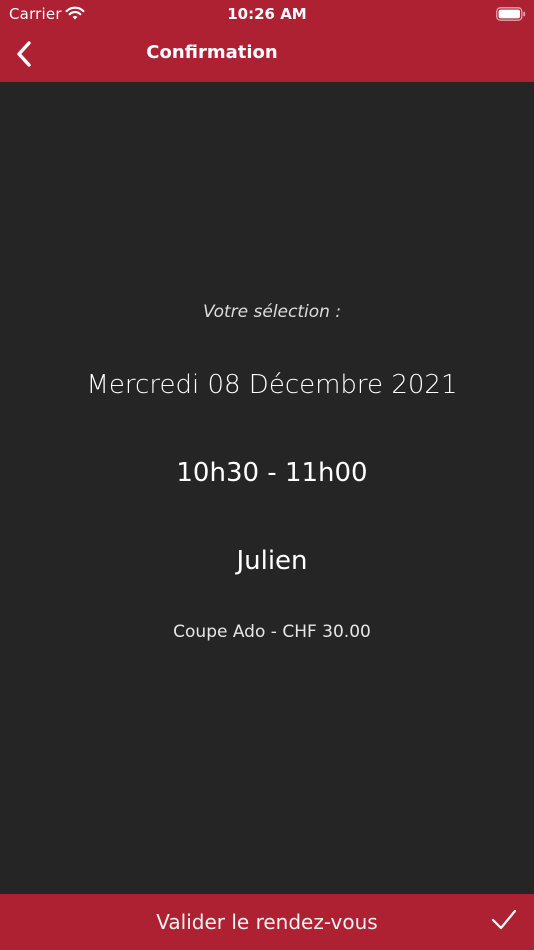 Image resolution: width=534 pixels, height=950 pixels. I want to click on top-bar: Carrier 10:26 AM Confirmation, so click(267, 41).